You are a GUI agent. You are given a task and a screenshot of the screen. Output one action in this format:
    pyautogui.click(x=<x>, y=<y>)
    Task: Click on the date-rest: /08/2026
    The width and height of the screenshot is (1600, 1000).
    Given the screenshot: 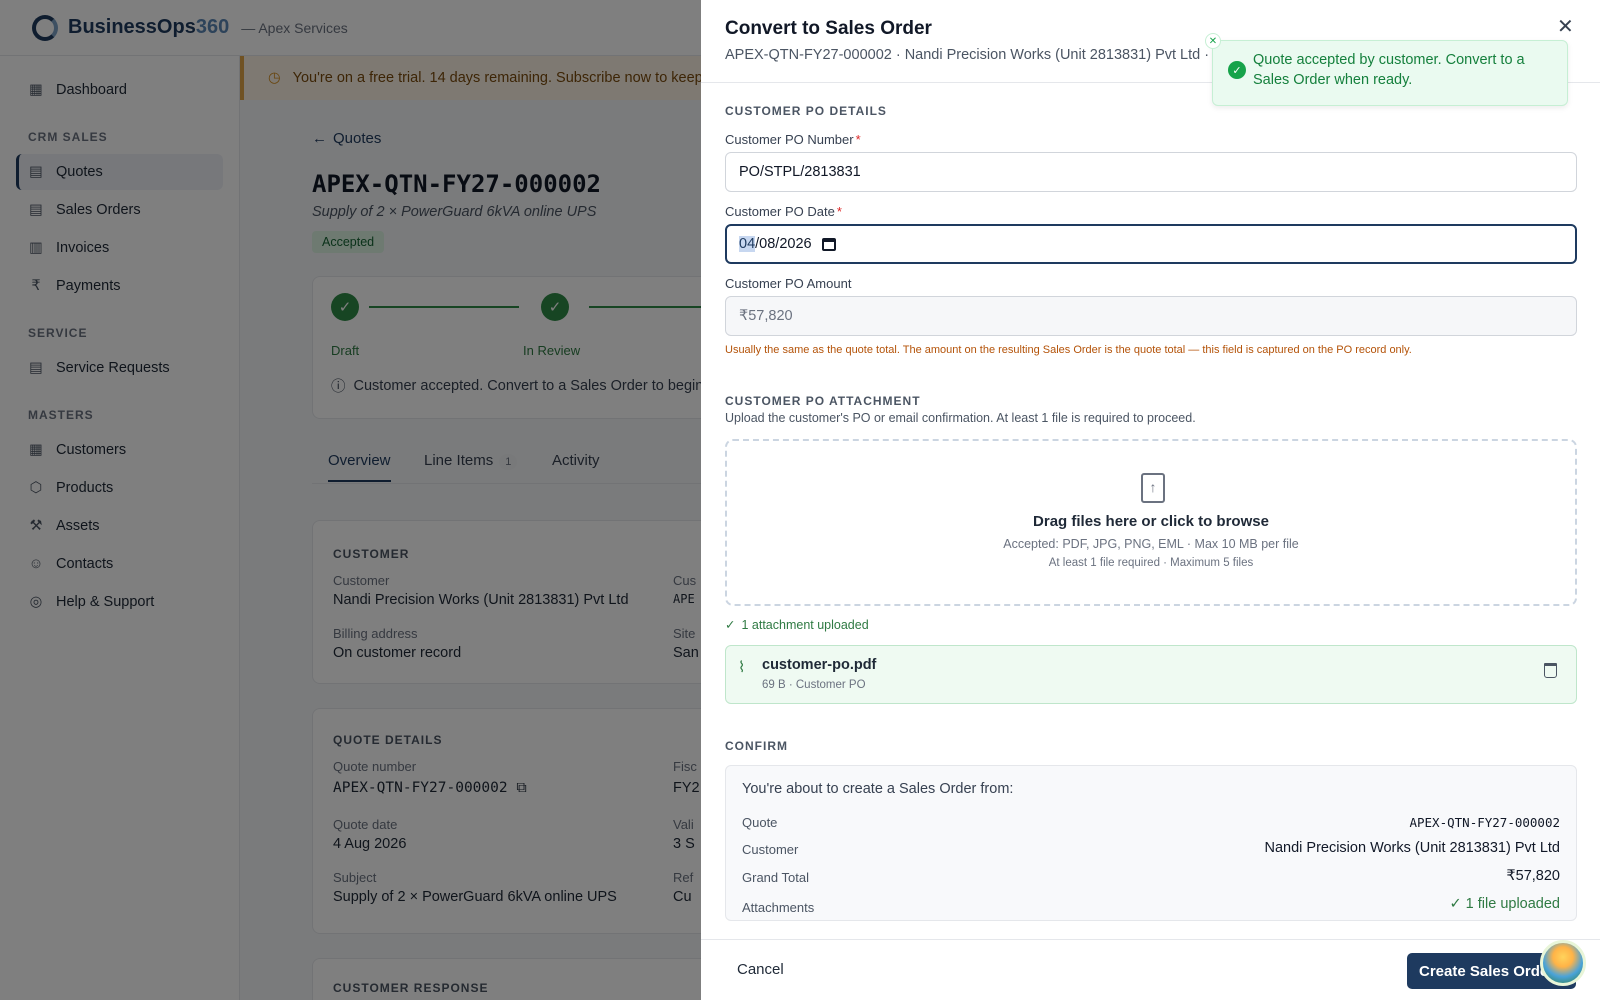 What is the action you would take?
    pyautogui.click(x=783, y=244)
    